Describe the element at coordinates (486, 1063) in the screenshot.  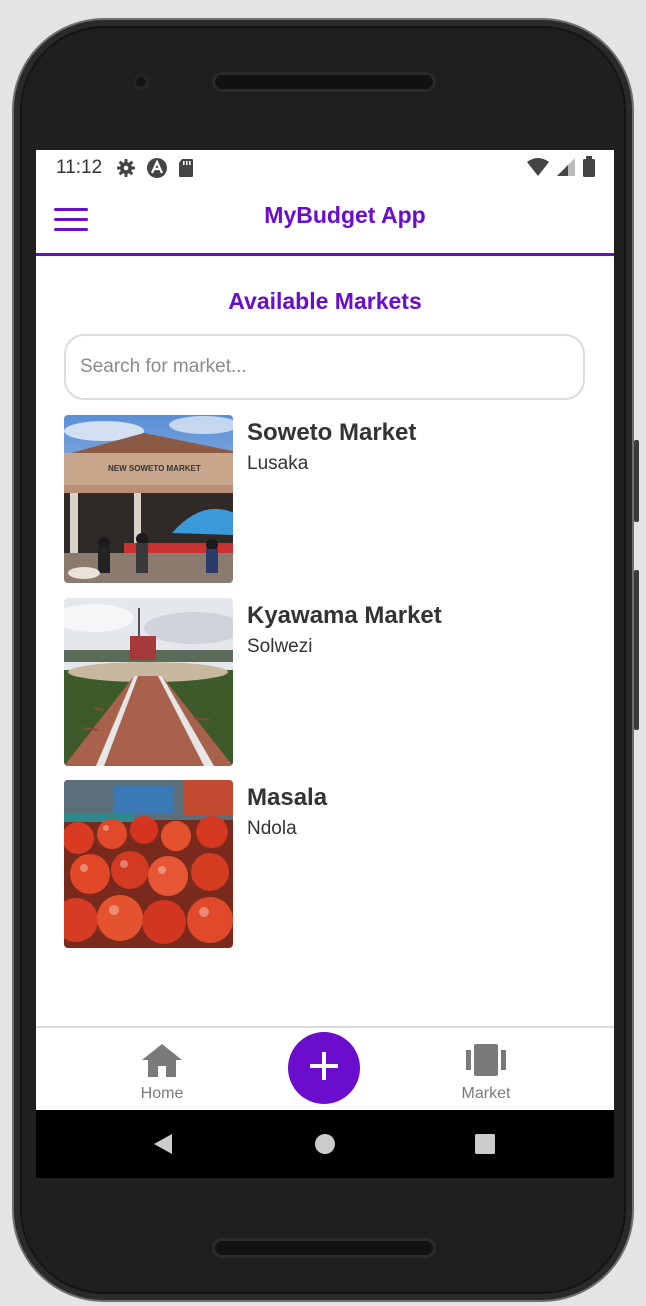
I see `market-icon` at that location.